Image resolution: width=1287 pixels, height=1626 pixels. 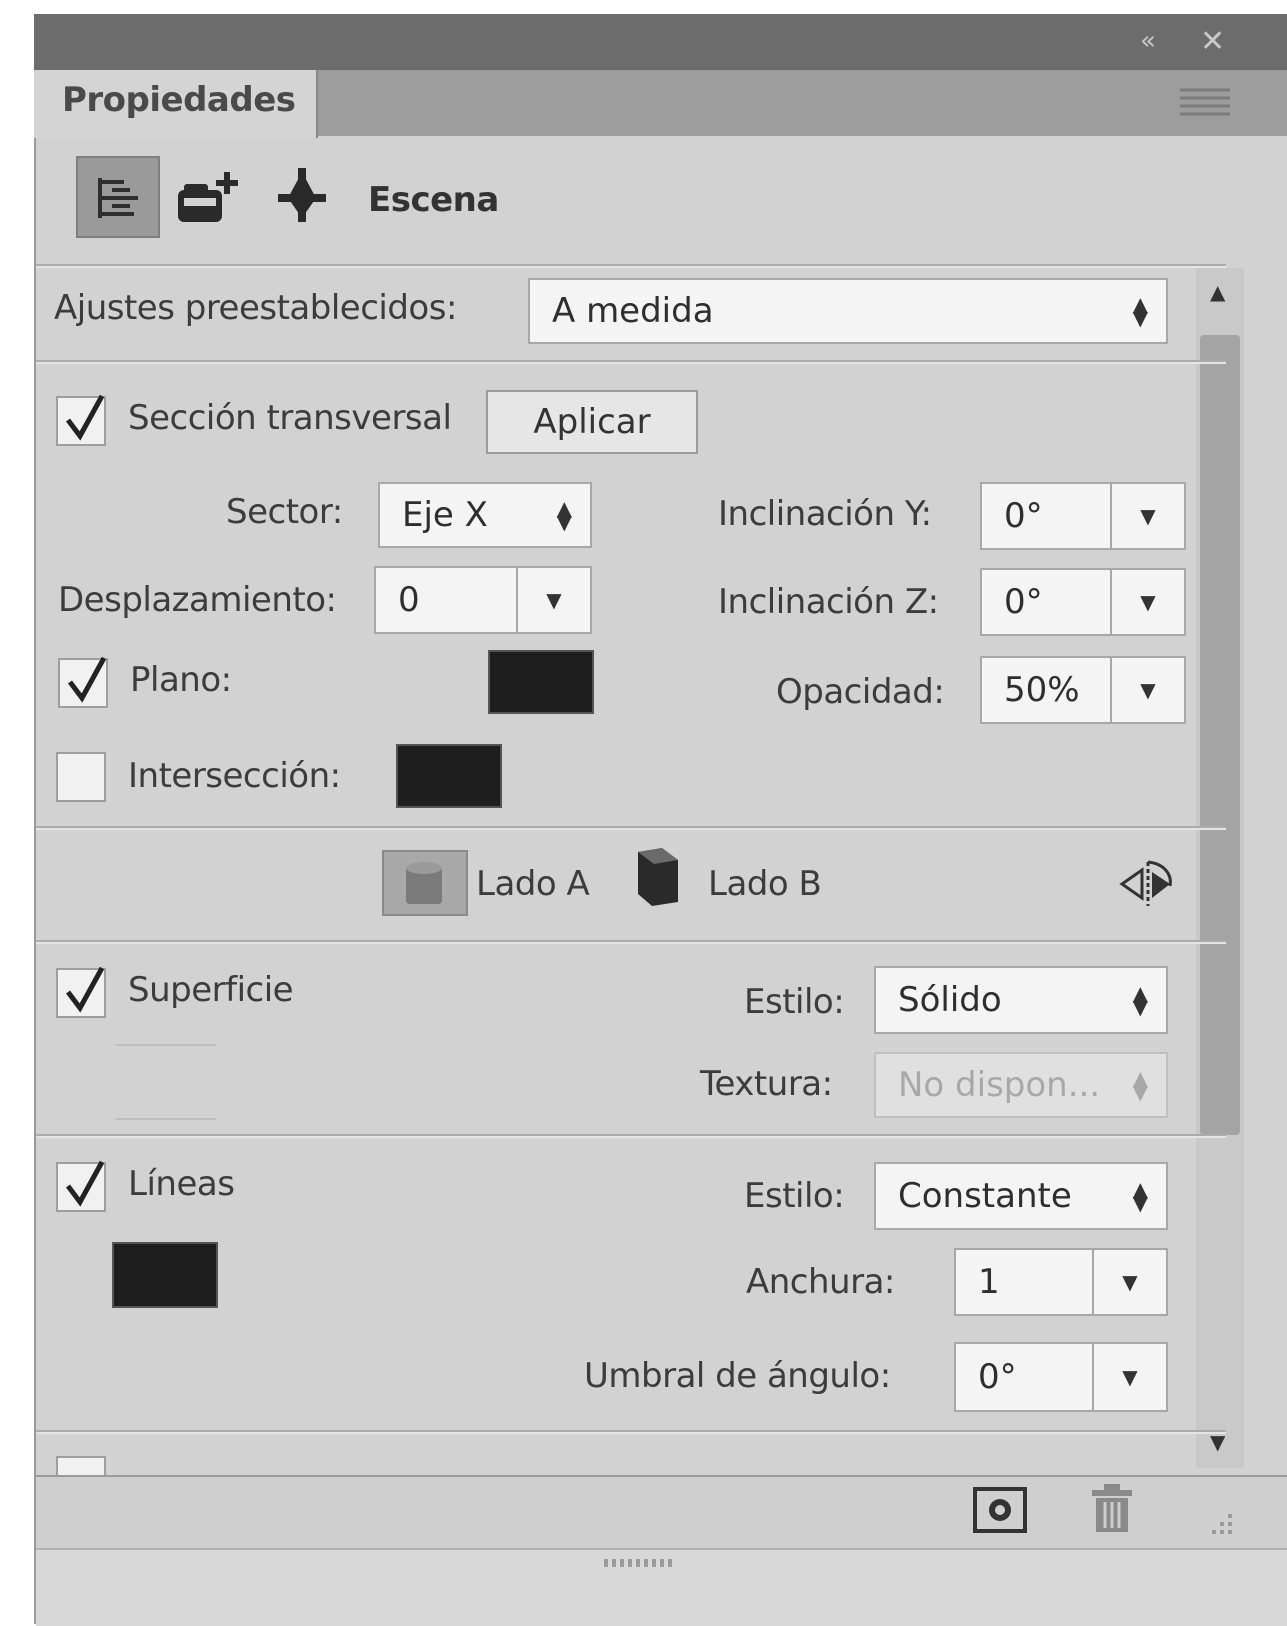 What do you see at coordinates (1221, 1527) in the screenshot?
I see `resize-grip-icon` at bounding box center [1221, 1527].